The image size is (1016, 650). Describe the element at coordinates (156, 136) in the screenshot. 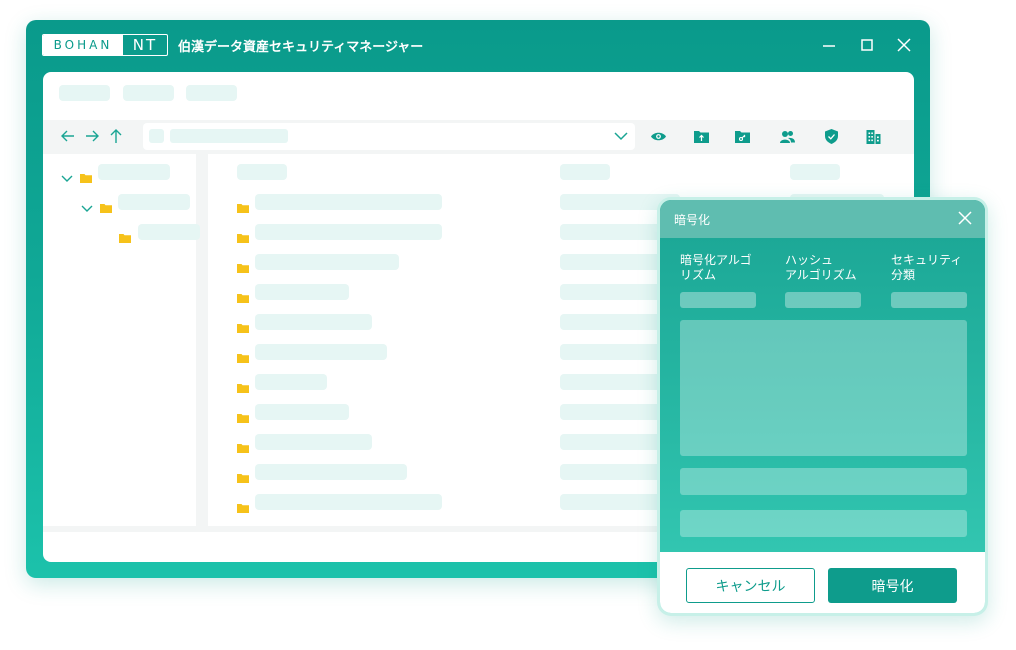

I see `address-icon-placeholder` at that location.